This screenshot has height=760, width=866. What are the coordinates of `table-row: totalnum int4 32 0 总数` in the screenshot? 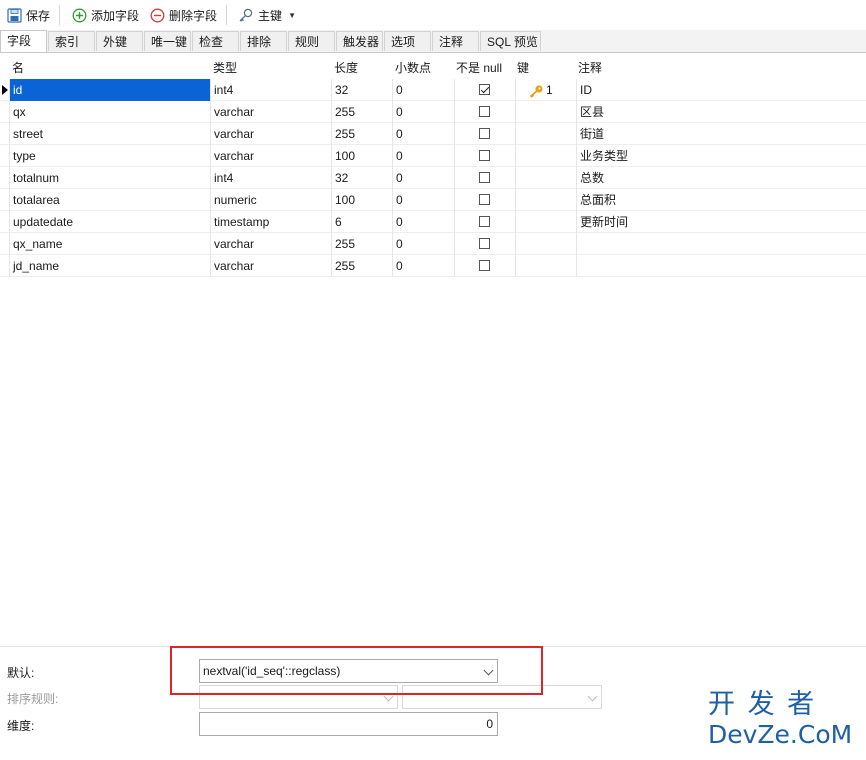 It's located at (433, 178).